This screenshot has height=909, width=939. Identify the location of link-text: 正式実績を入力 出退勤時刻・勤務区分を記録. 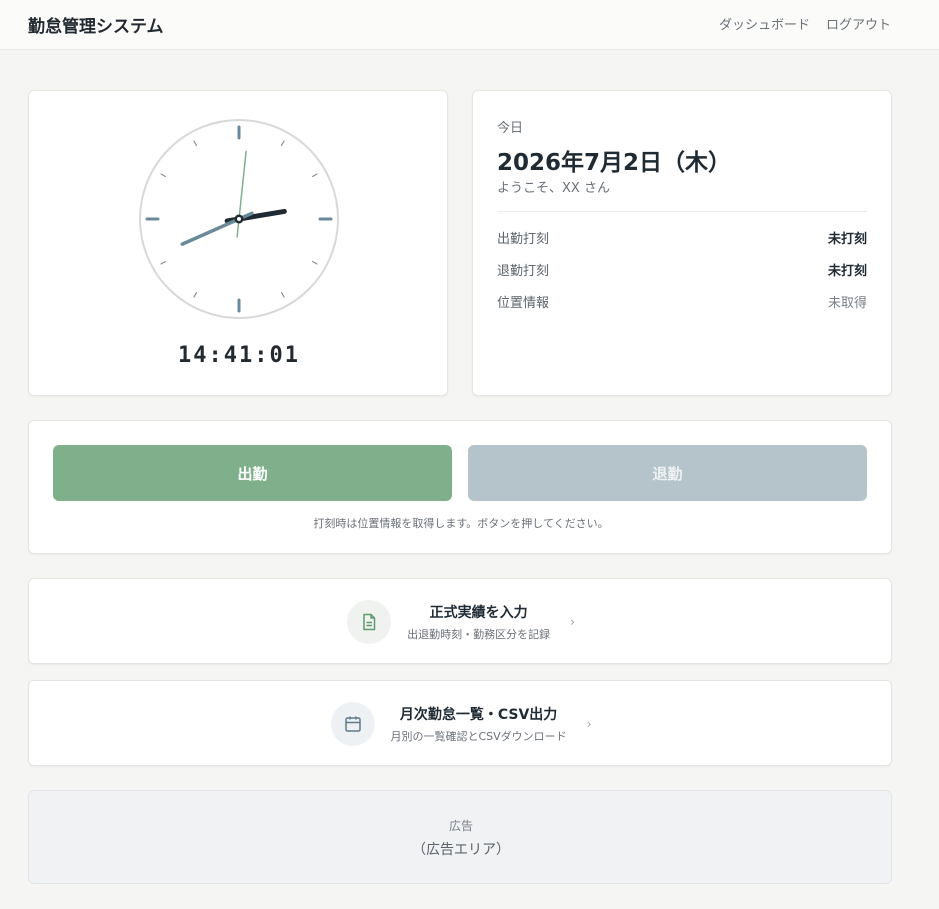
(478, 622).